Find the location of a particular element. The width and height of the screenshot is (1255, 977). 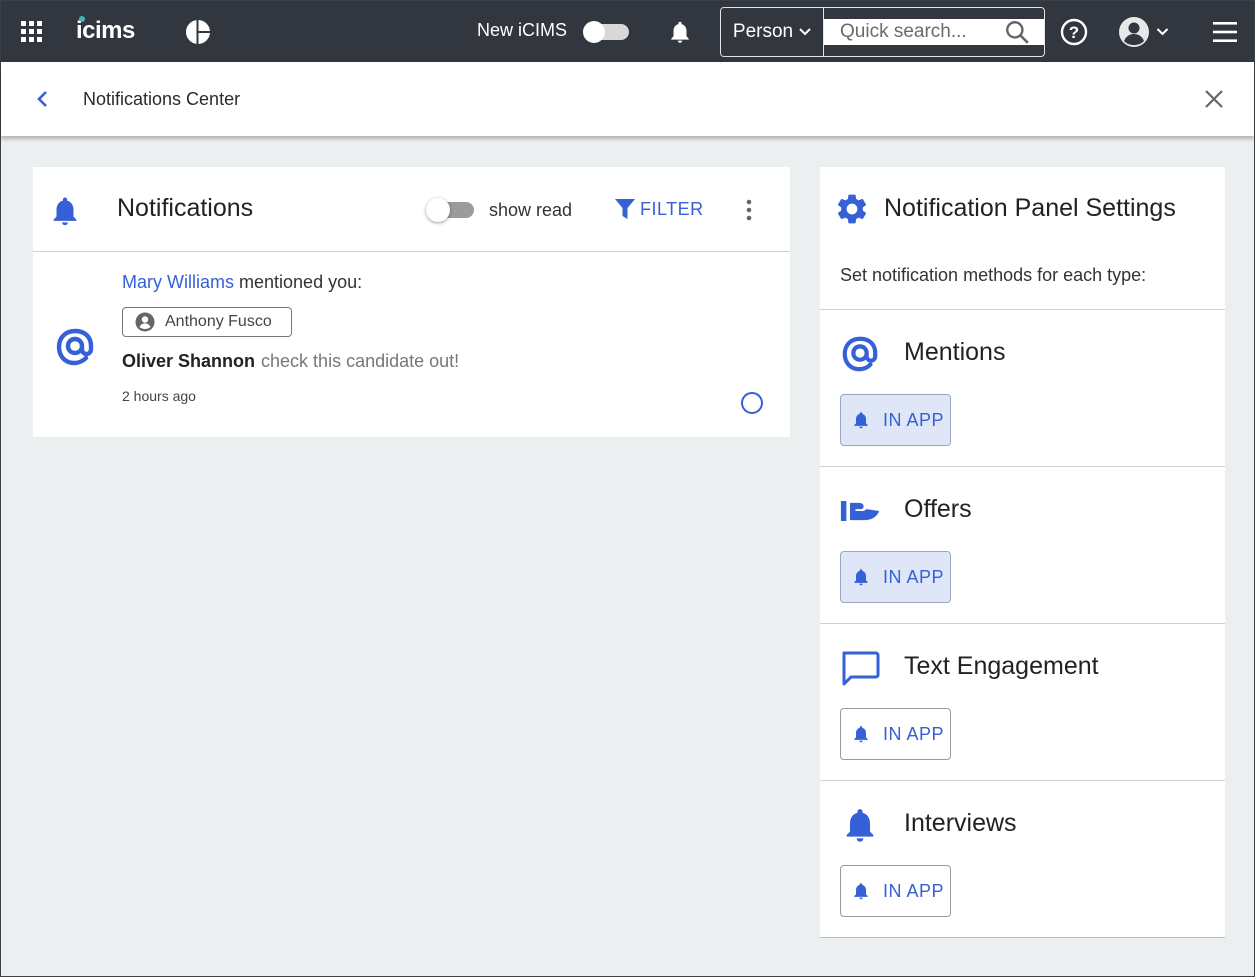

message-text: check this candidate out! is located at coordinates (360, 361).